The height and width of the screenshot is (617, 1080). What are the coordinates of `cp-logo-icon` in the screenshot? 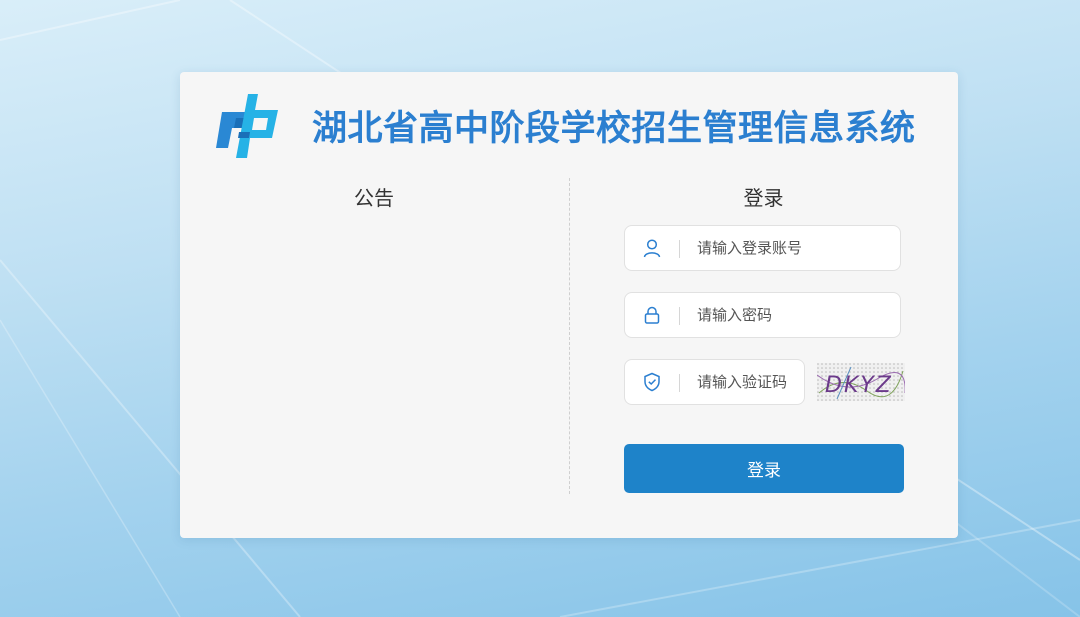 It's located at (247, 126).